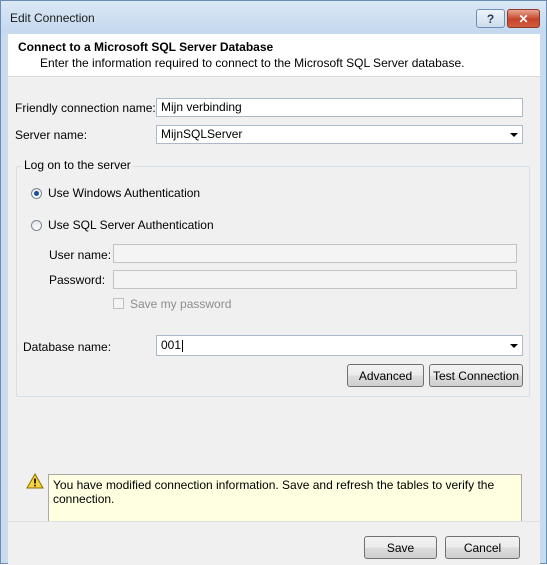  Describe the element at coordinates (36, 225) in the screenshot. I see `sql-auth-radio` at that location.